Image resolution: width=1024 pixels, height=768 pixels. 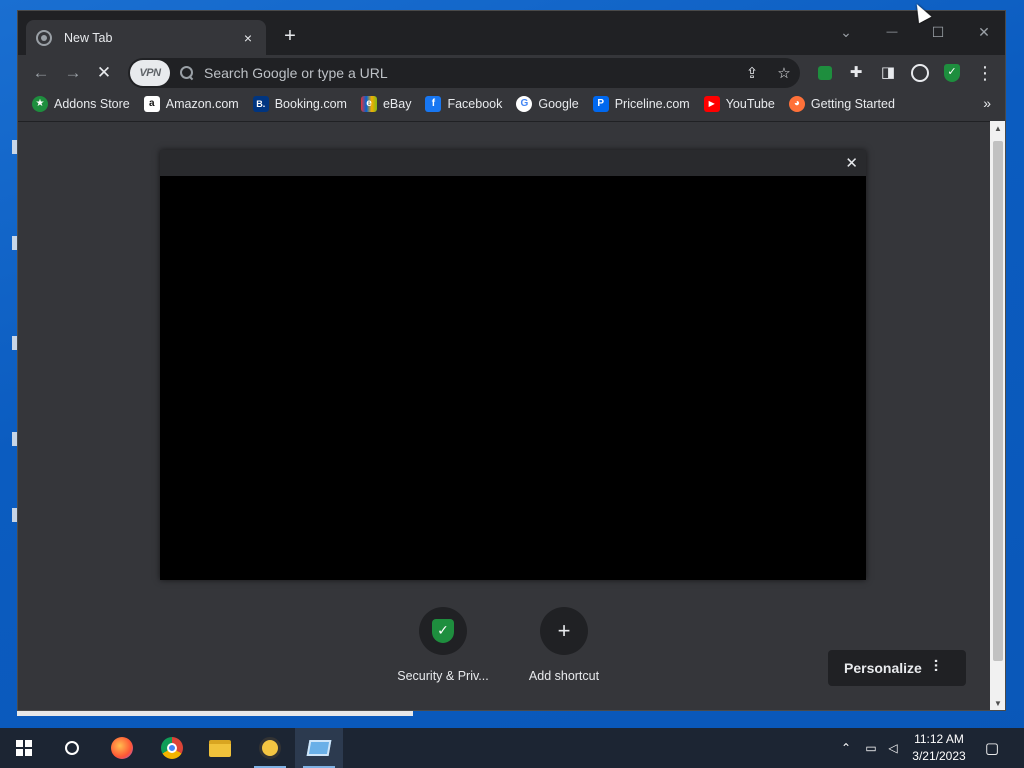 I want to click on bookmark-label: Addons Store, so click(x=92, y=104).